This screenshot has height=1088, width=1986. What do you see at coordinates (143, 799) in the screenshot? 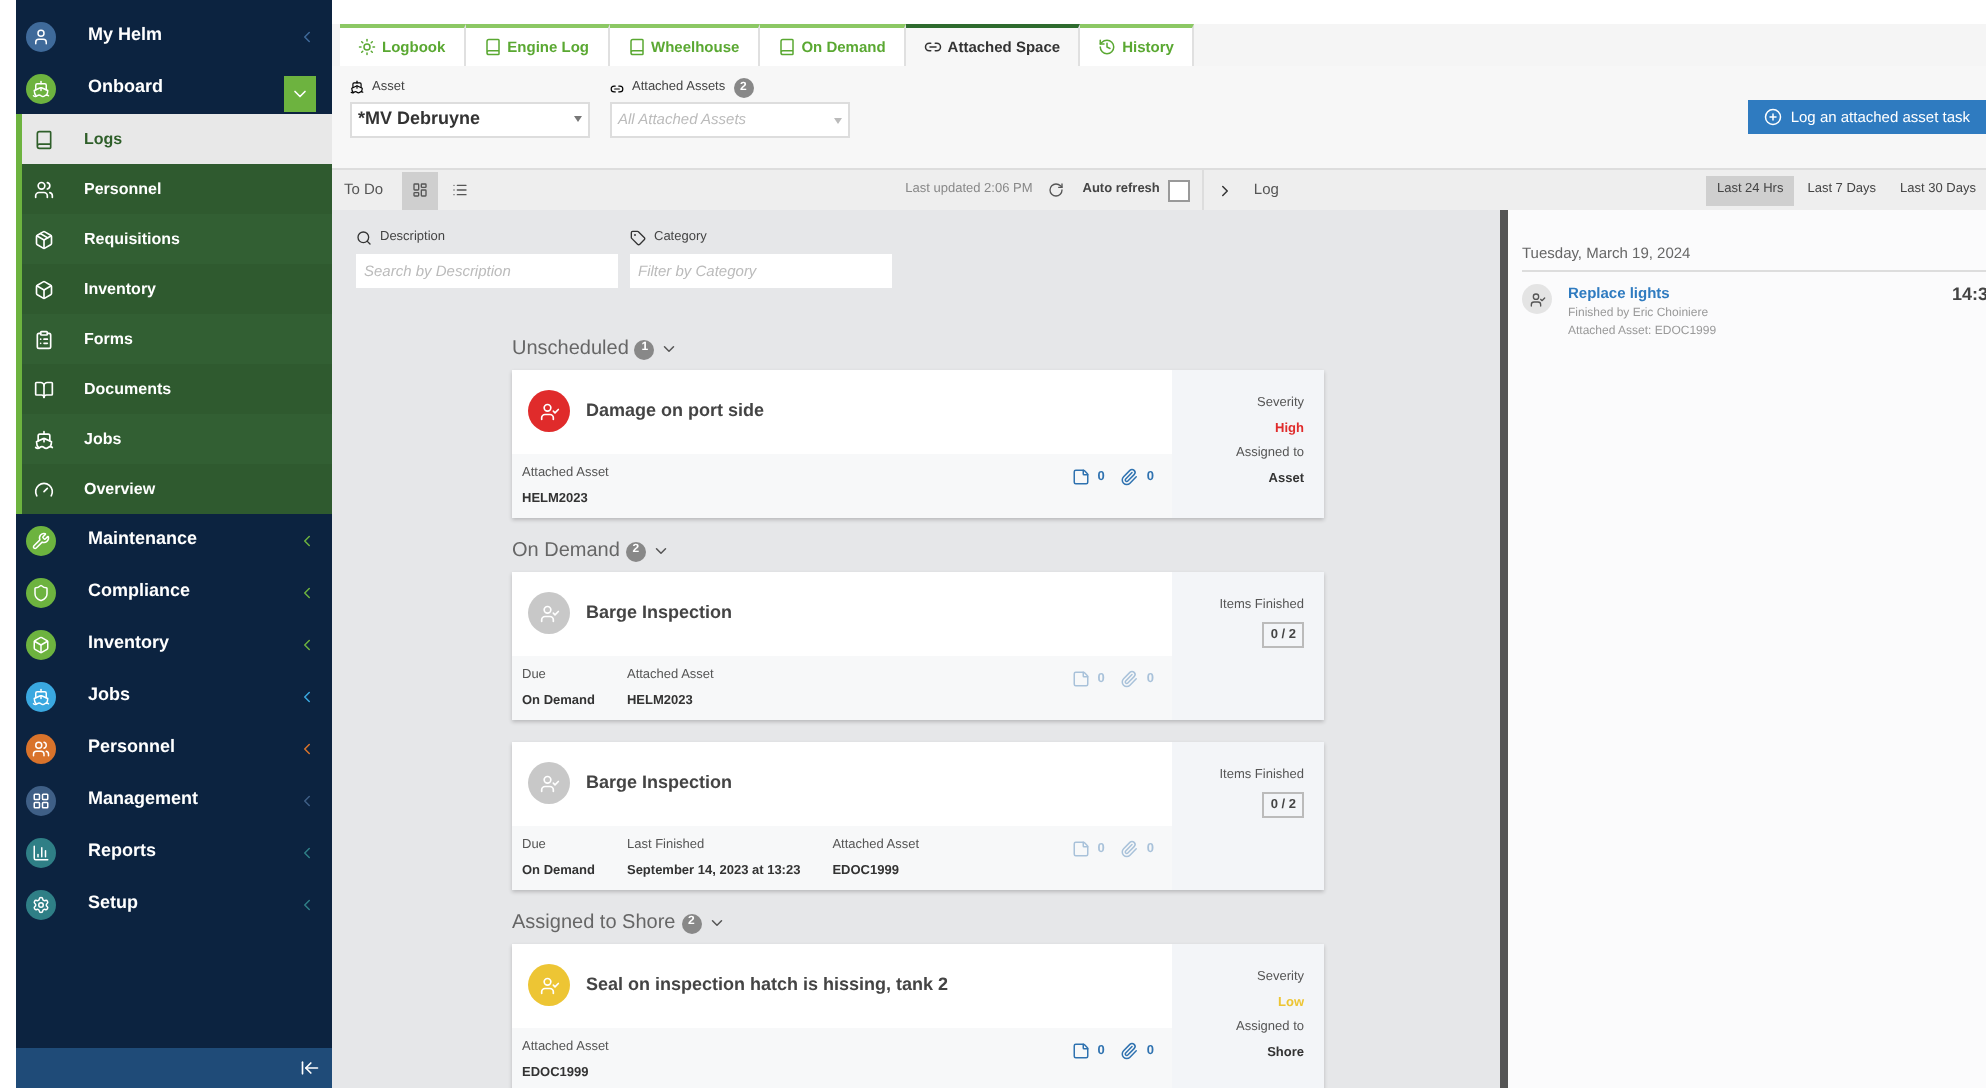
I see `section-label: Management` at bounding box center [143, 799].